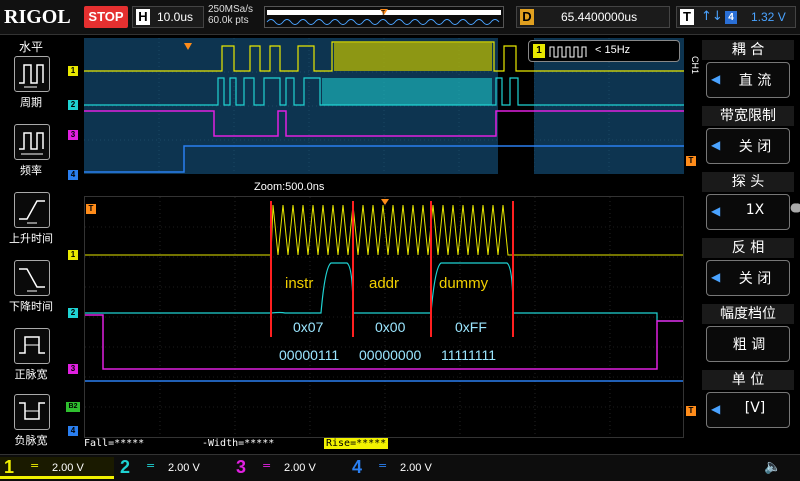  What do you see at coordinates (390, 355) in the screenshot?
I see `annotation-bin-addr: 00000000` at bounding box center [390, 355].